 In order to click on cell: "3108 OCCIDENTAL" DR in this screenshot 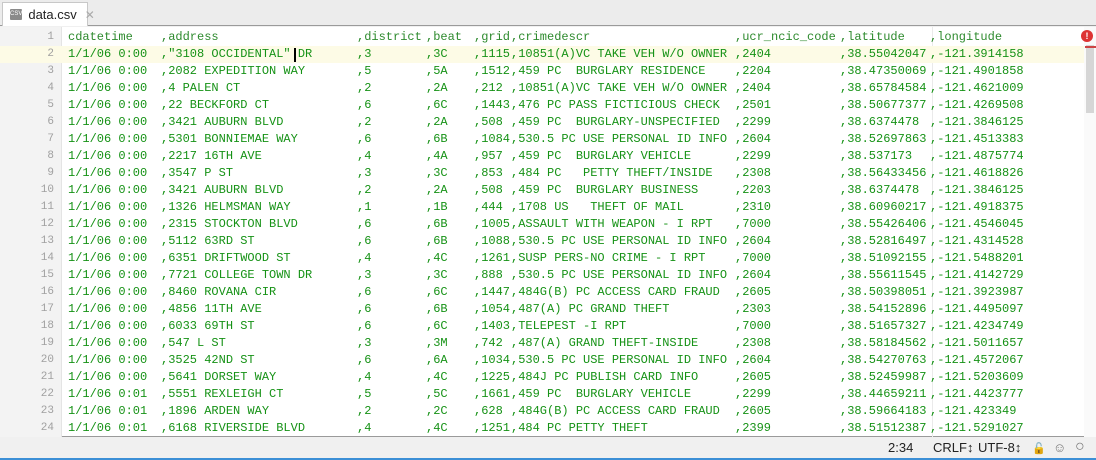, I will do `click(236, 54)`.